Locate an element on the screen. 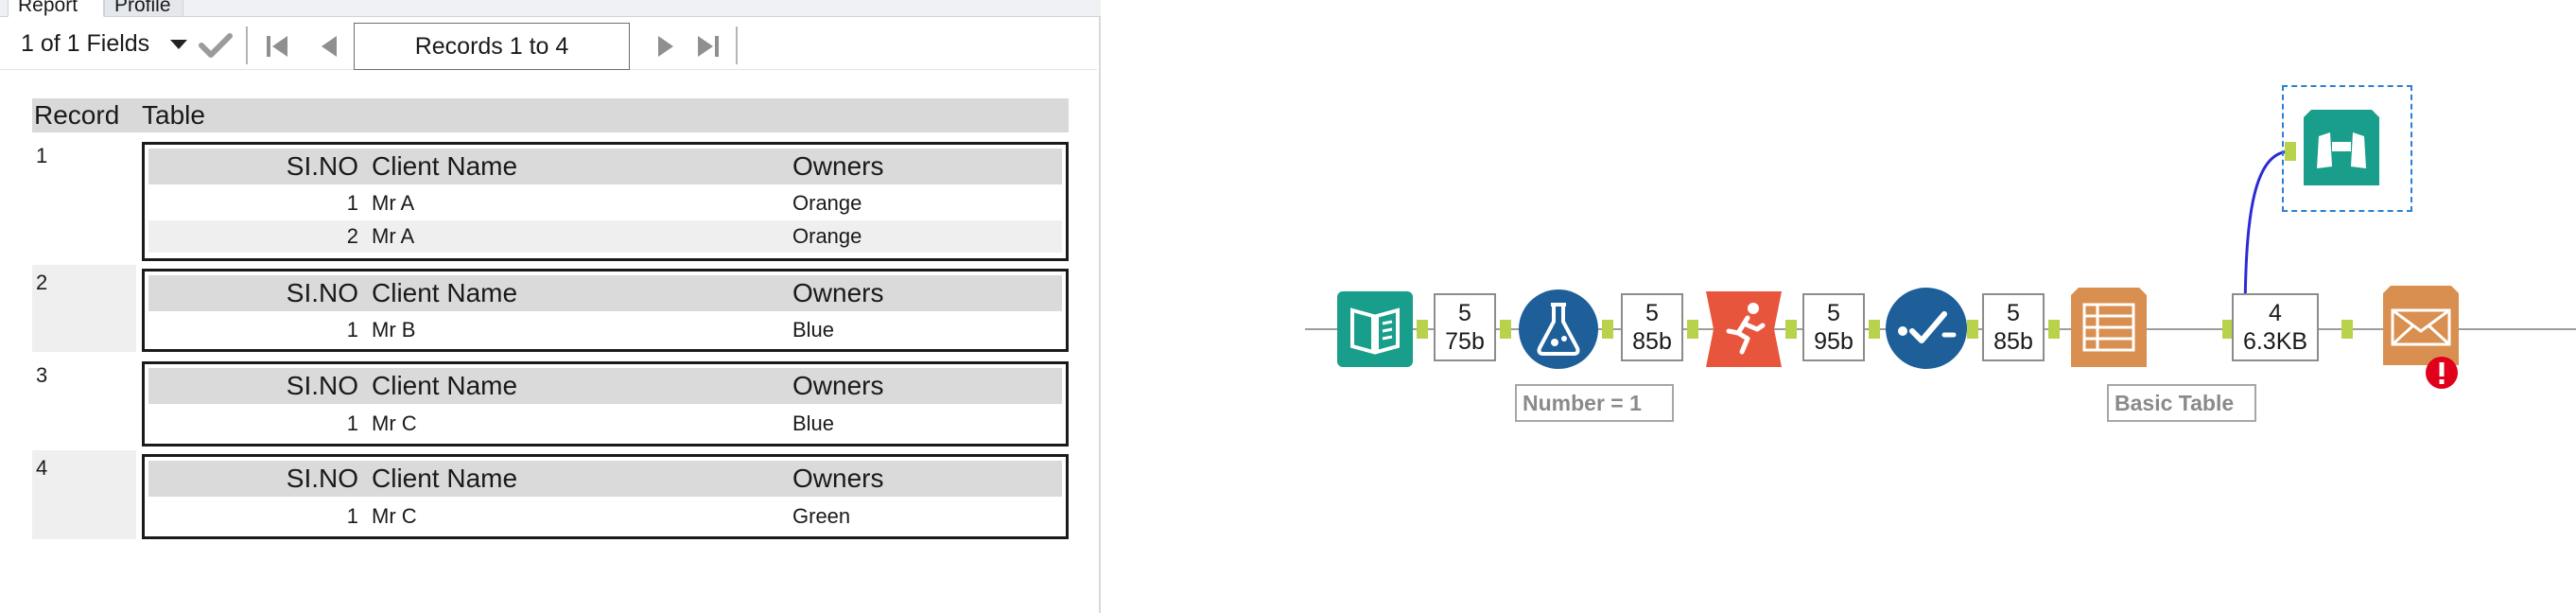  column-header-record: Record is located at coordinates (77, 115).